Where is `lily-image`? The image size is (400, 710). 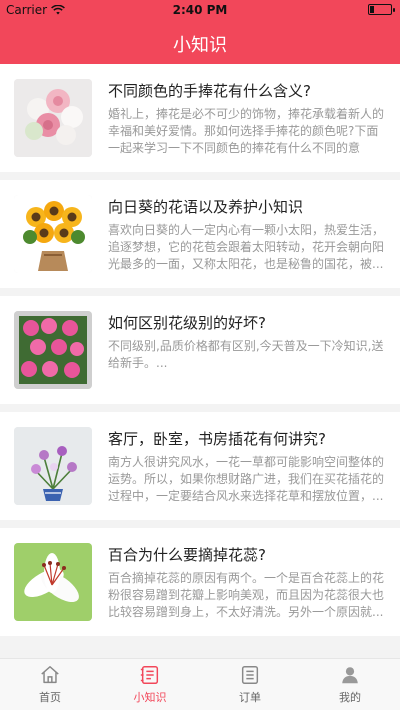 lily-image is located at coordinates (53, 582).